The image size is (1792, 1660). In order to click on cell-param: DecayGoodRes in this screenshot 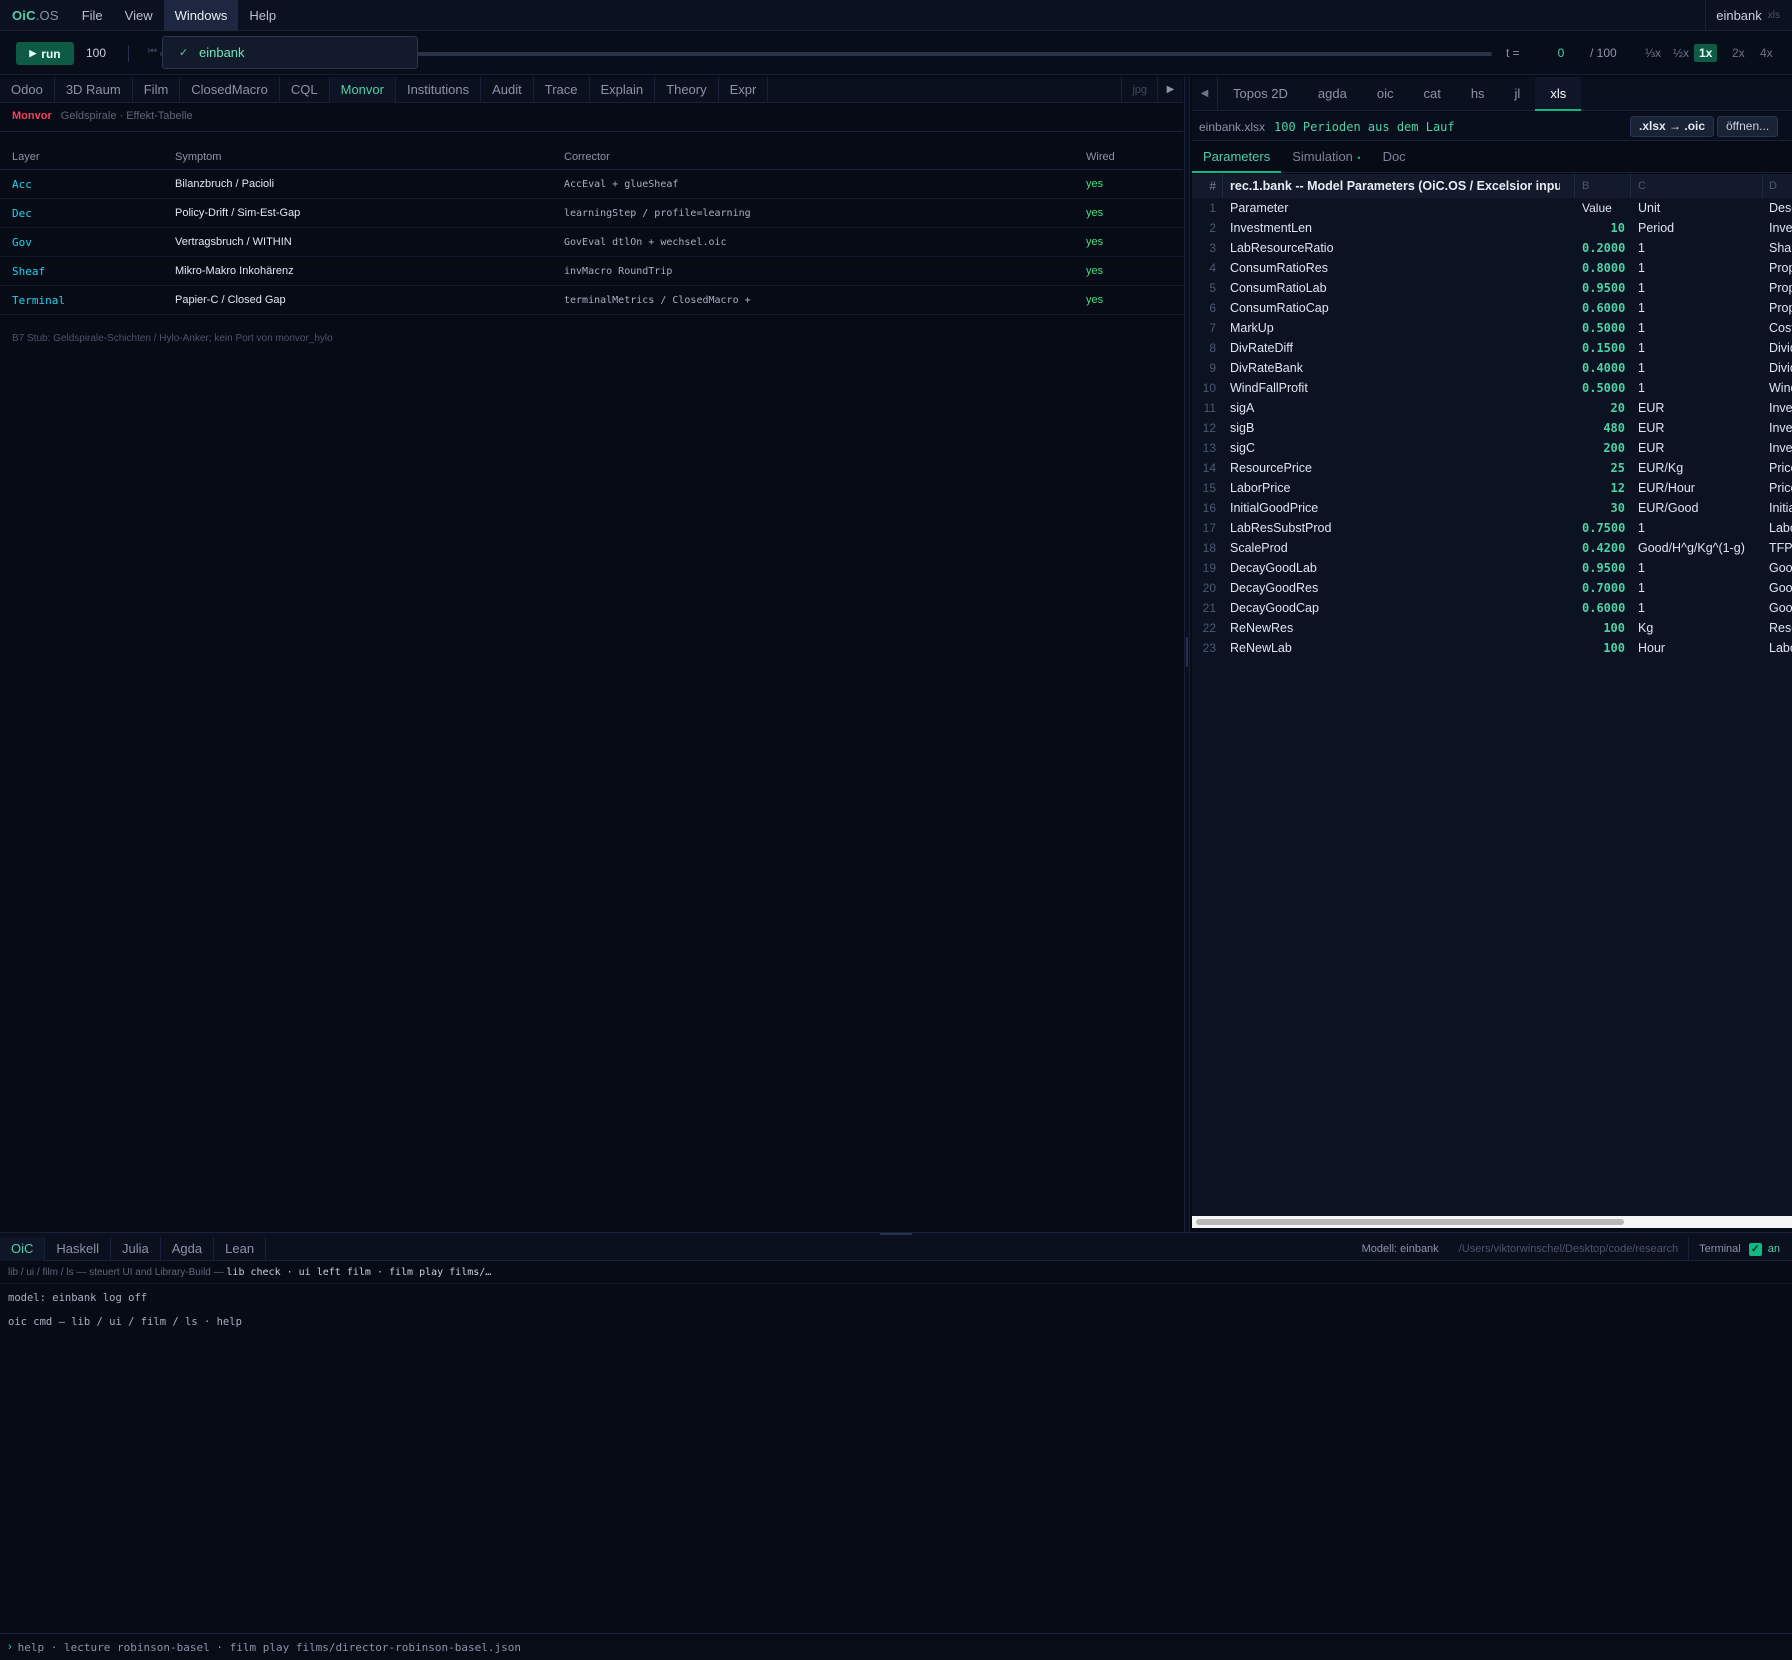, I will do `click(1395, 588)`.